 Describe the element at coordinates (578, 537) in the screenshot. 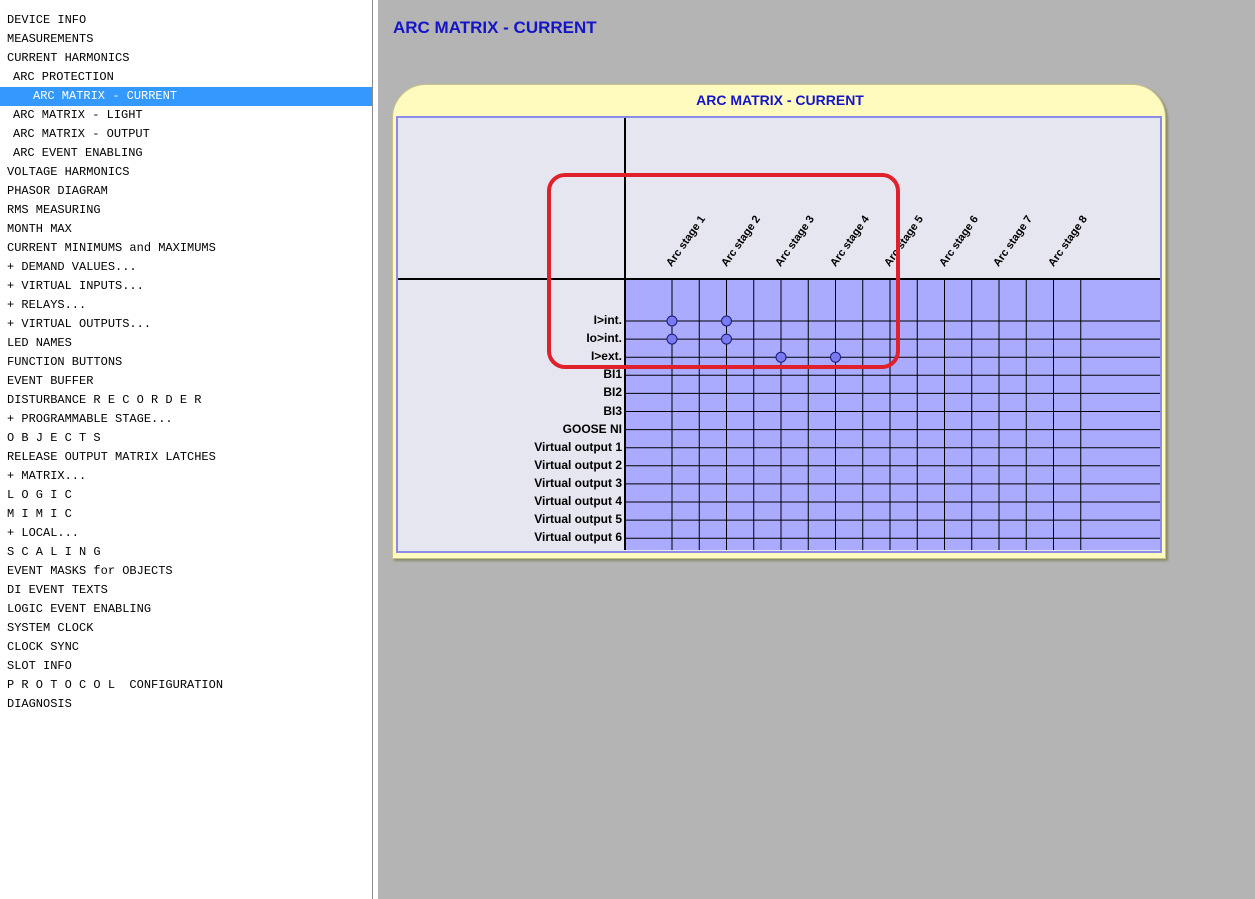

I see `row-label: Virtual output 6` at that location.